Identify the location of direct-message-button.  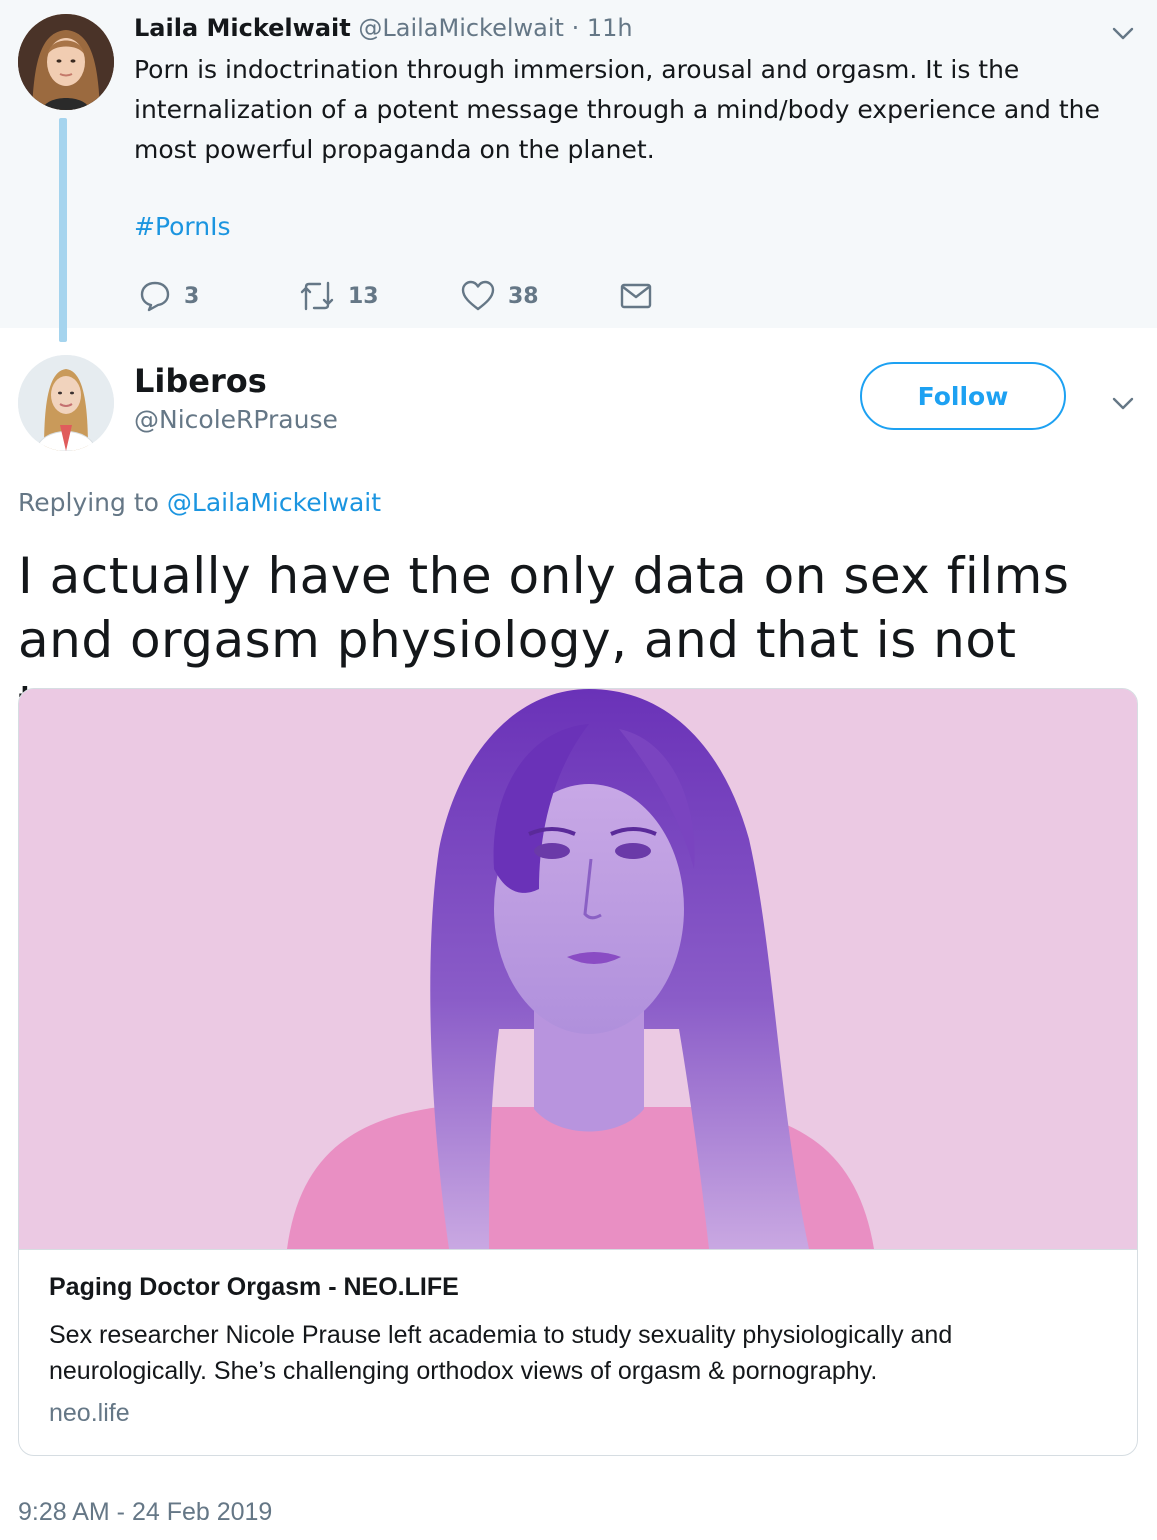
(636, 296).